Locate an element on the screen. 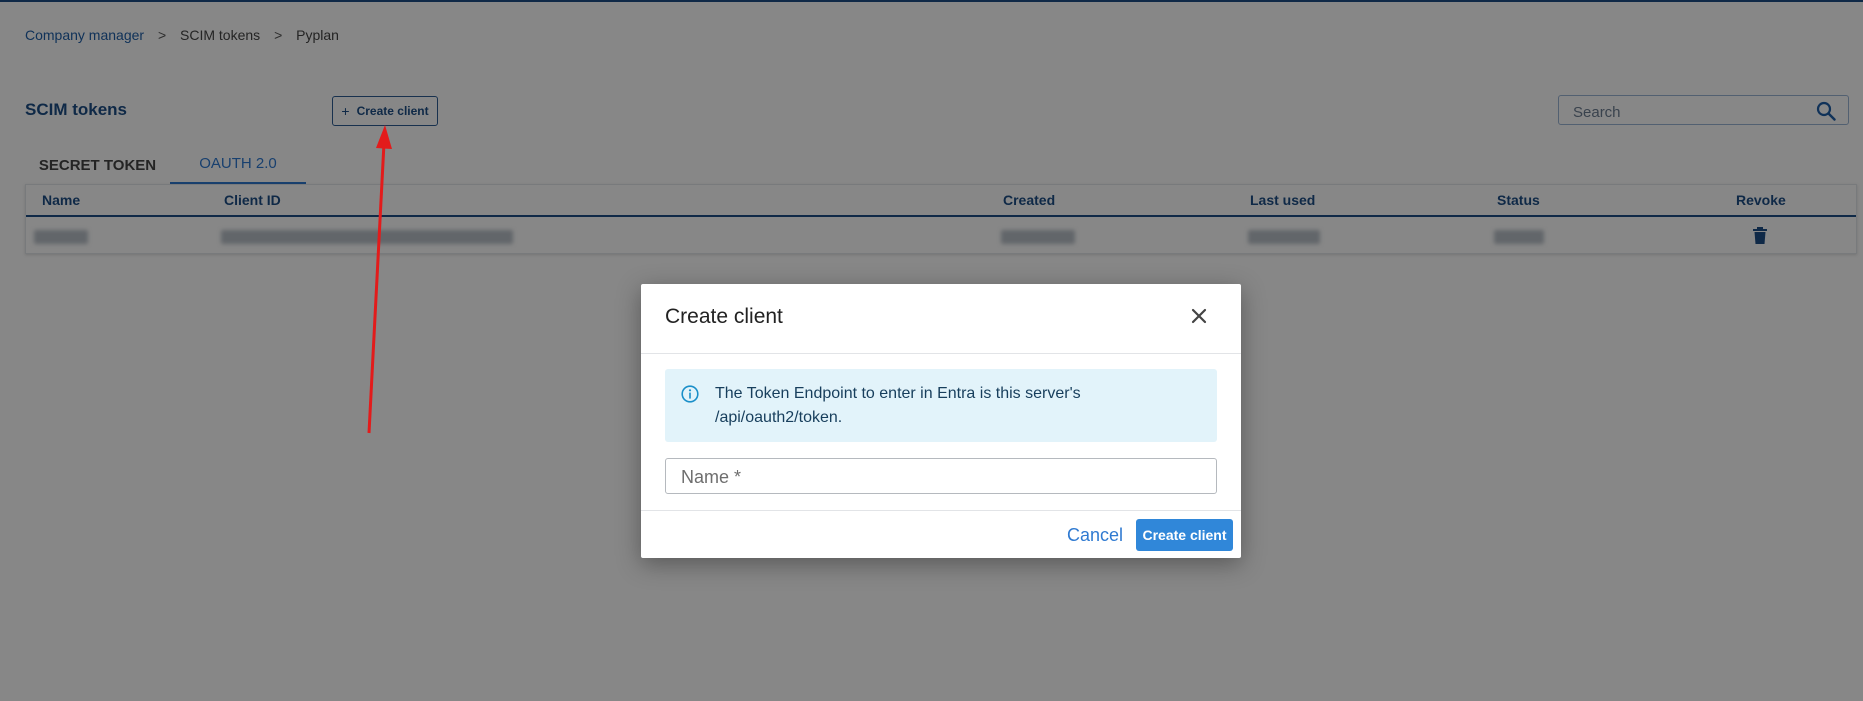 This screenshot has width=1863, height=701. cancel-button: Cancel is located at coordinates (1095, 535).